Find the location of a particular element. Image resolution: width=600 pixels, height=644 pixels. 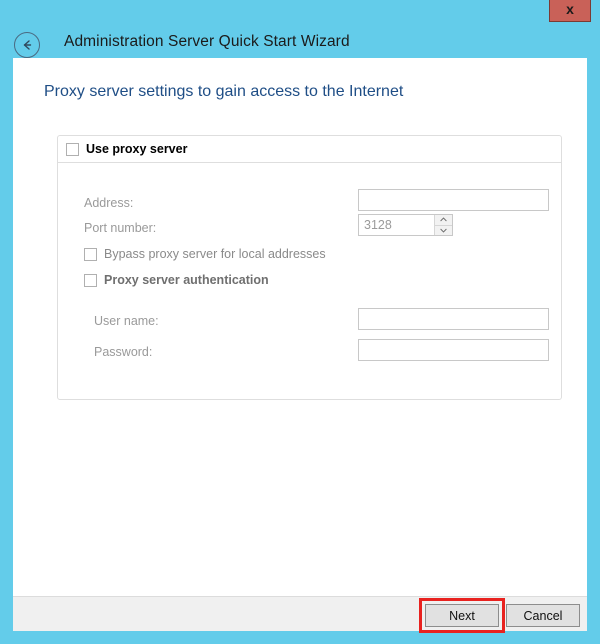

next-button-label: Next is located at coordinates (462, 615).